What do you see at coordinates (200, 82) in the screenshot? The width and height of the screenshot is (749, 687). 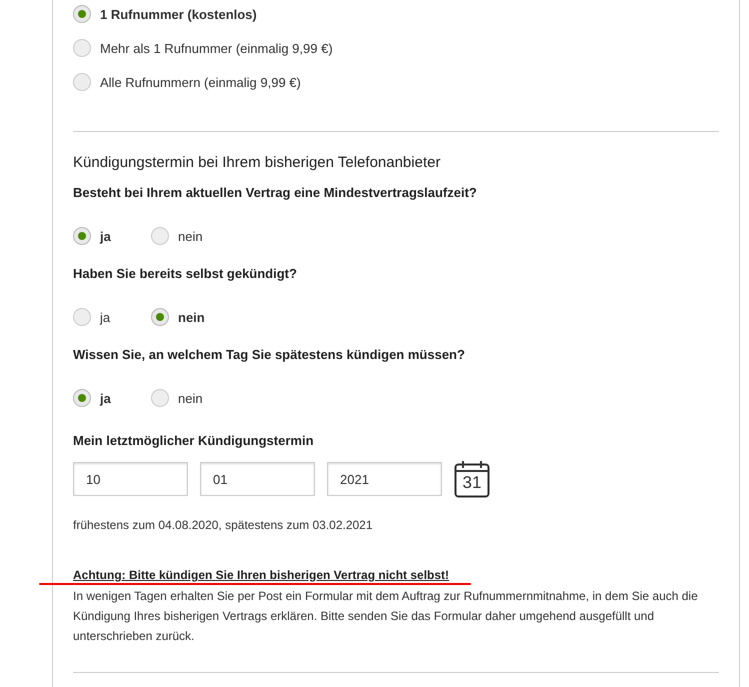 I see `option-label: Alle Rufnummern (einmalig 9,99 €)` at bounding box center [200, 82].